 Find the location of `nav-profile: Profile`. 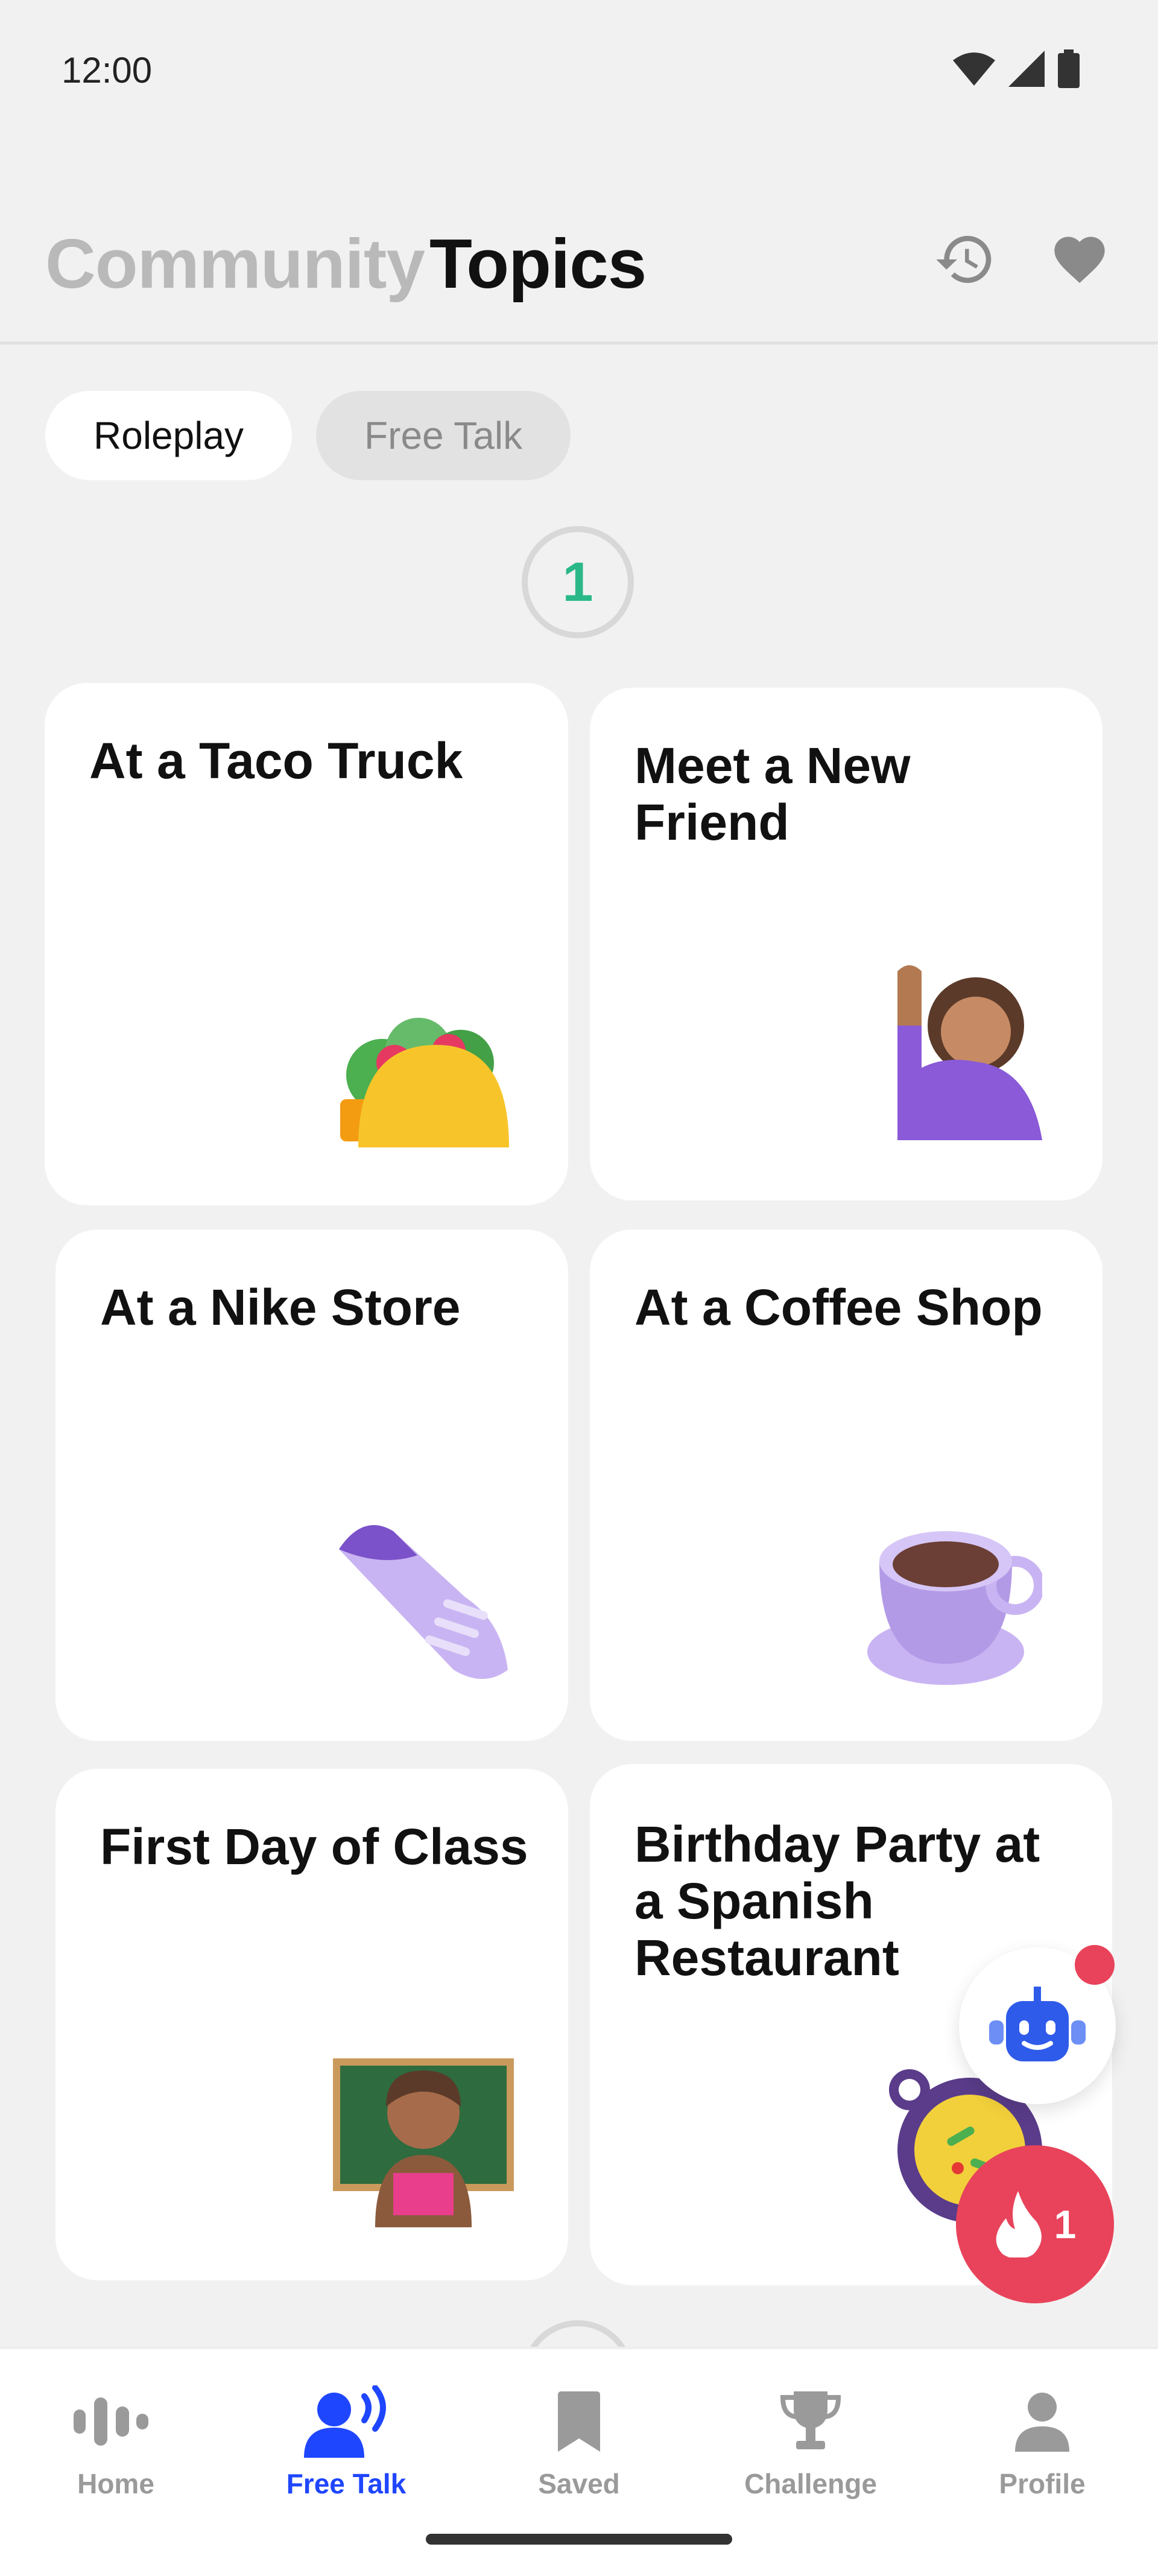

nav-profile: Profile is located at coordinates (1042, 2442).